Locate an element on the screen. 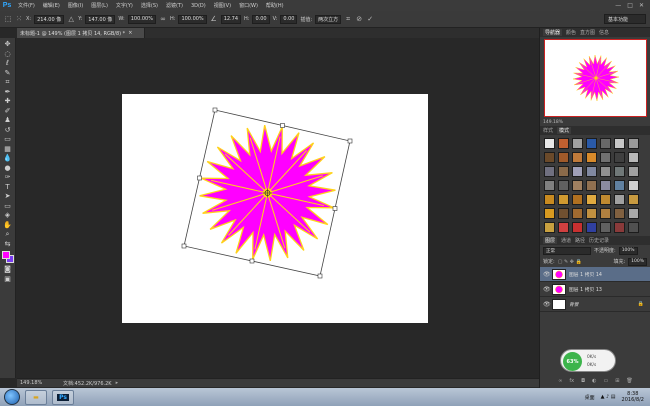 The image size is (650, 406). eyedropper-tool-icon: ✒ is located at coordinates (8, 93).